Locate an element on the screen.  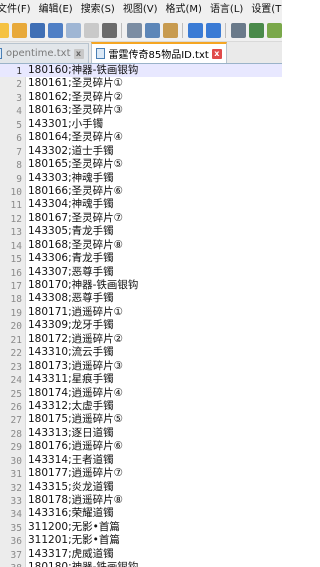
editor-line: 10 180166;圣灵碎片⑥ is located at coordinates (141, 191).